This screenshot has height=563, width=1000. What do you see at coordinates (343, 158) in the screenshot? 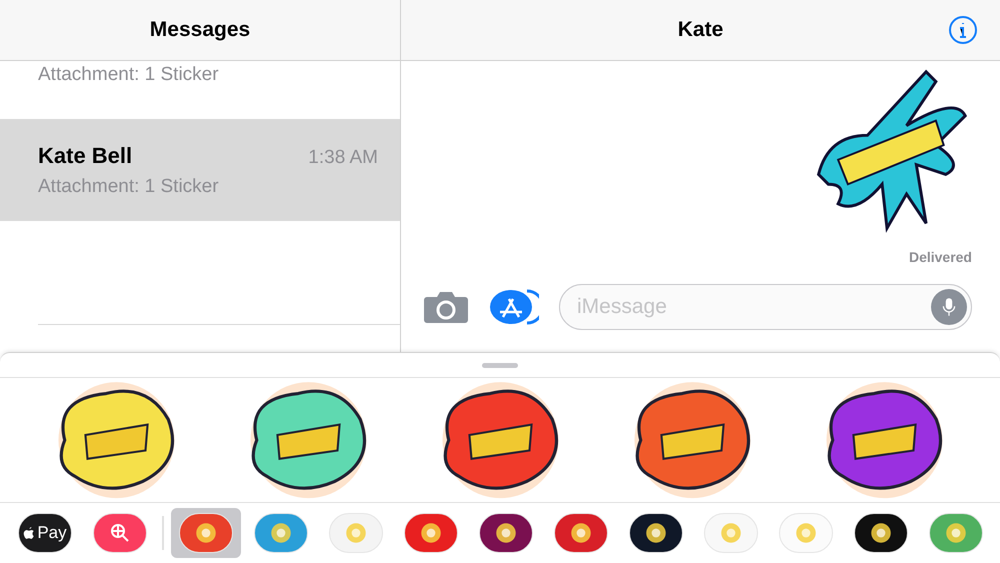
I see `message-time: 1:38 AM` at bounding box center [343, 158].